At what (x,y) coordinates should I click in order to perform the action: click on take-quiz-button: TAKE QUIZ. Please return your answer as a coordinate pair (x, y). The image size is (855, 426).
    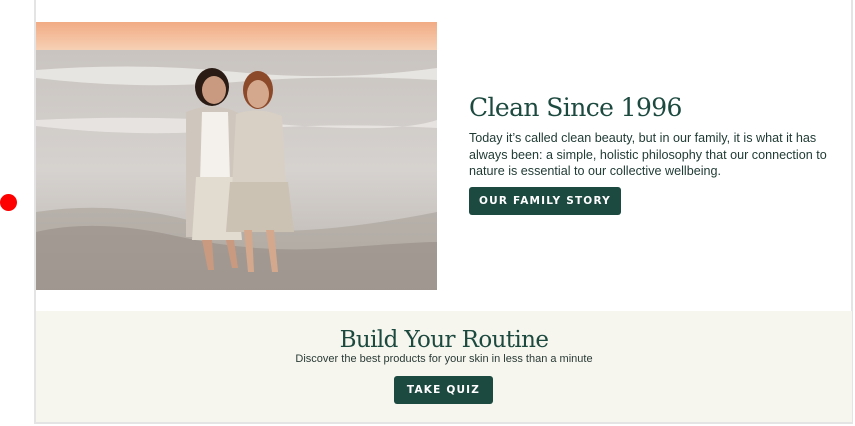
    Looking at the image, I should click on (443, 390).